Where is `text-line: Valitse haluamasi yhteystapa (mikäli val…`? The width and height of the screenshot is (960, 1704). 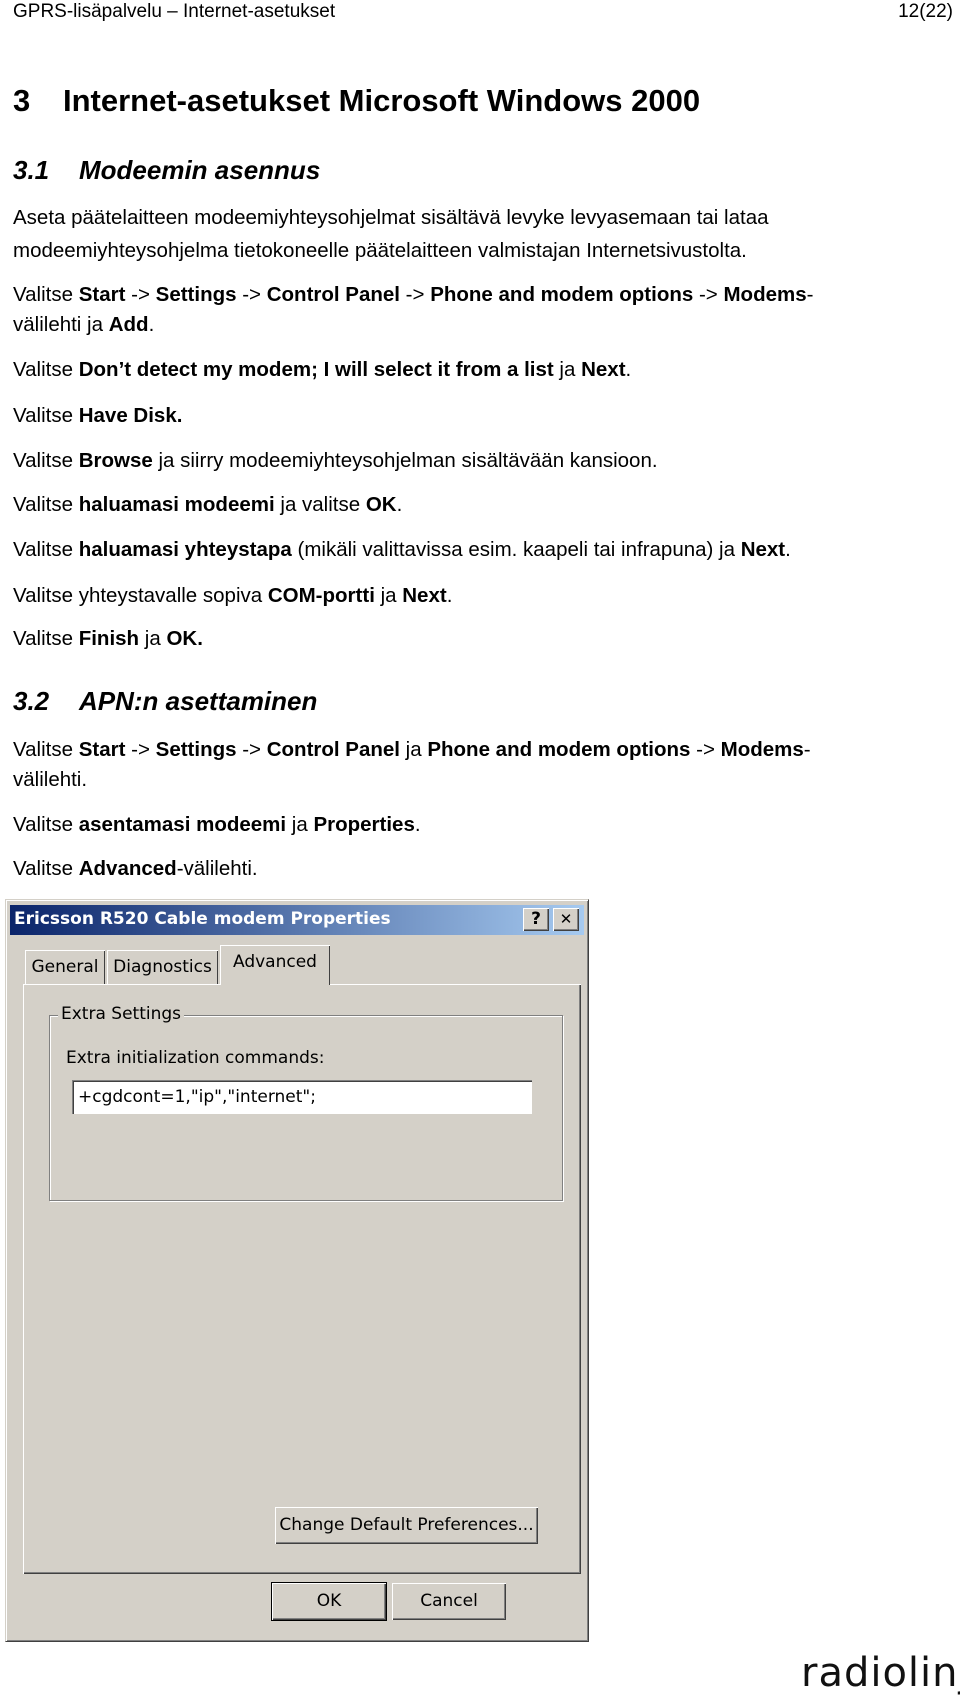 text-line: Valitse haluamasi yhteystapa (mikäli val… is located at coordinates (402, 550).